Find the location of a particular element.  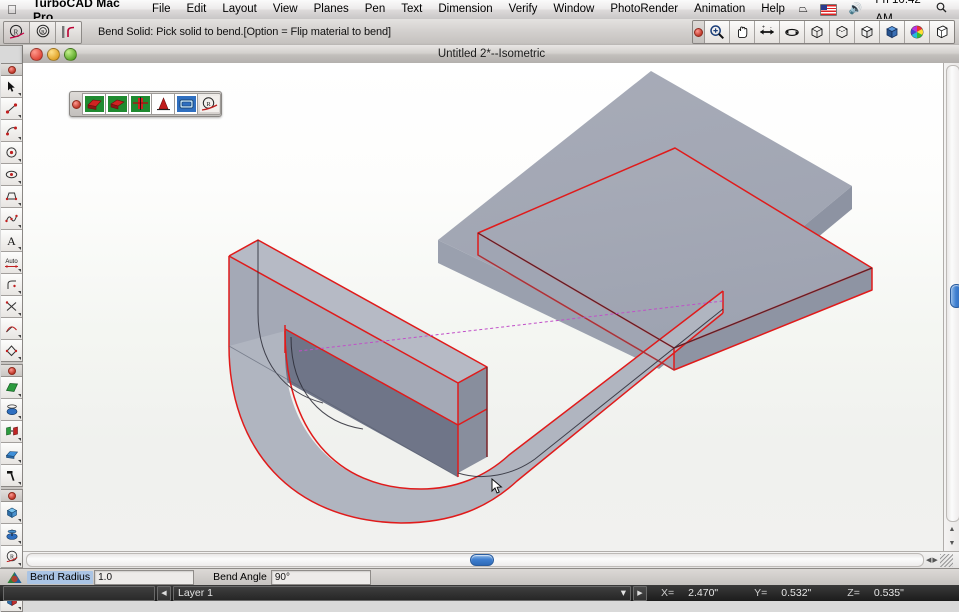

circle-icon is located at coordinates (11, 153).